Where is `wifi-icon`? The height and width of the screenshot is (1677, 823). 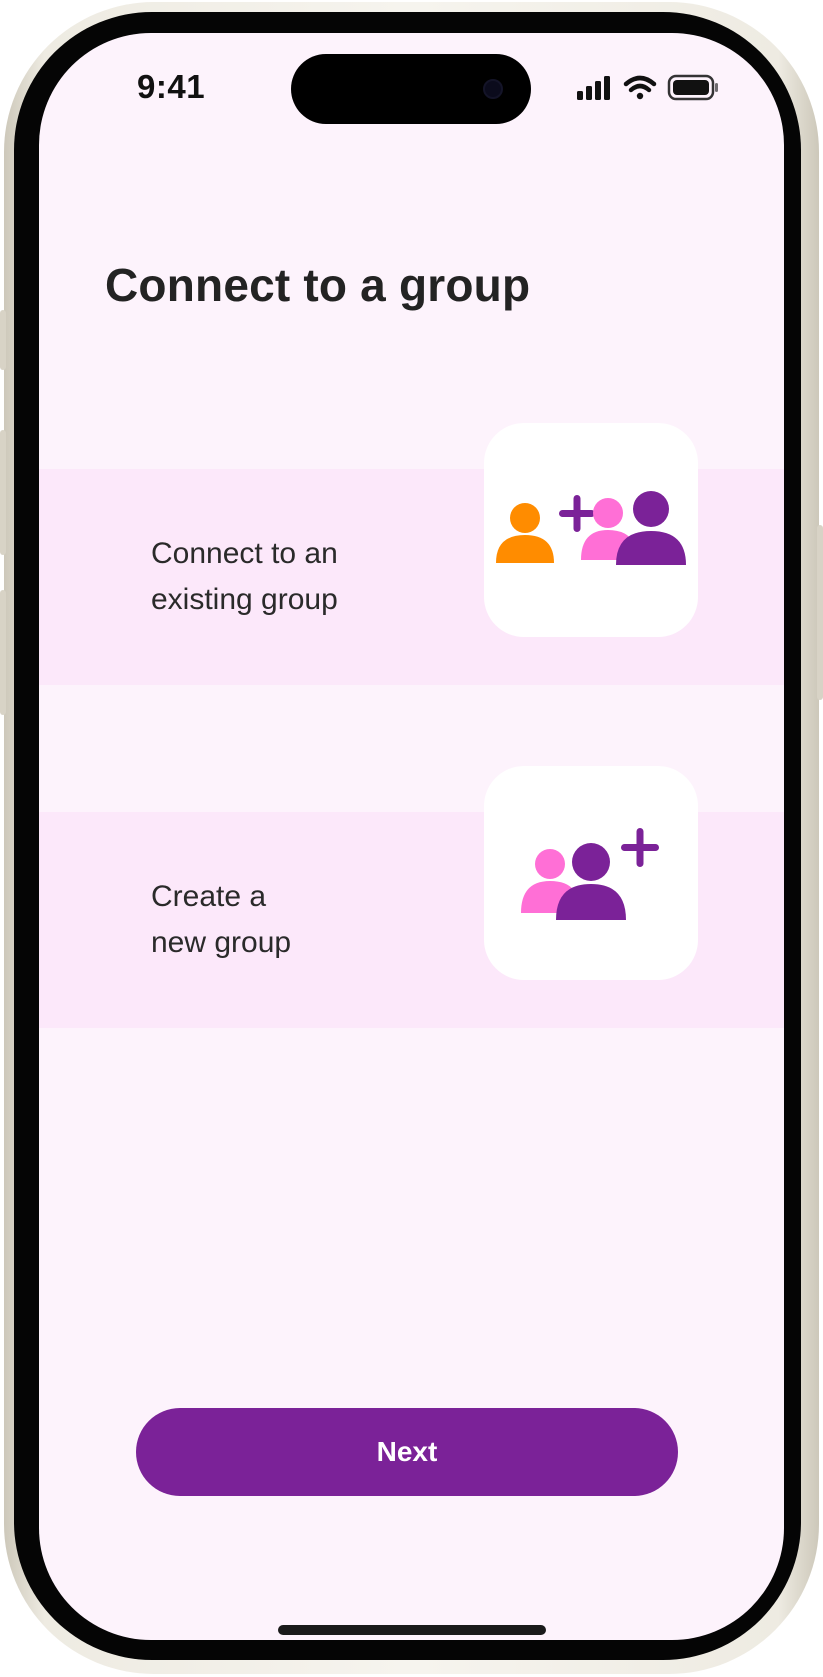 wifi-icon is located at coordinates (640, 87).